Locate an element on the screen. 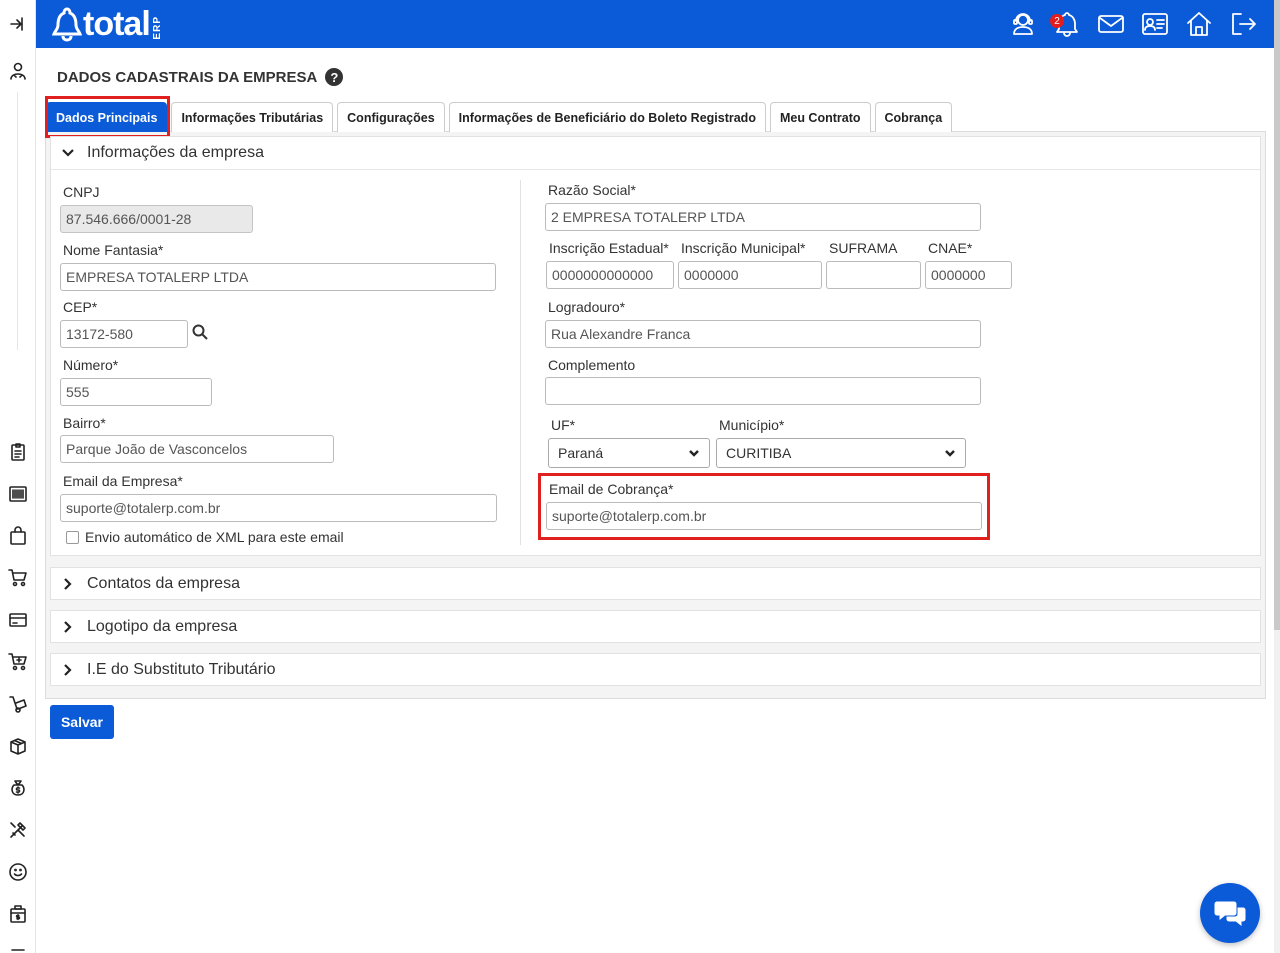 The width and height of the screenshot is (1280, 953). chat-button is located at coordinates (1230, 913).